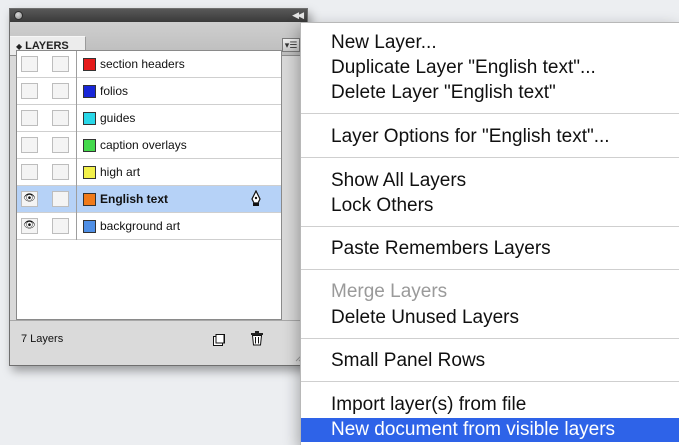 Image resolution: width=679 pixels, height=445 pixels. Describe the element at coordinates (256, 198) in the screenshot. I see `pen-icon` at that location.